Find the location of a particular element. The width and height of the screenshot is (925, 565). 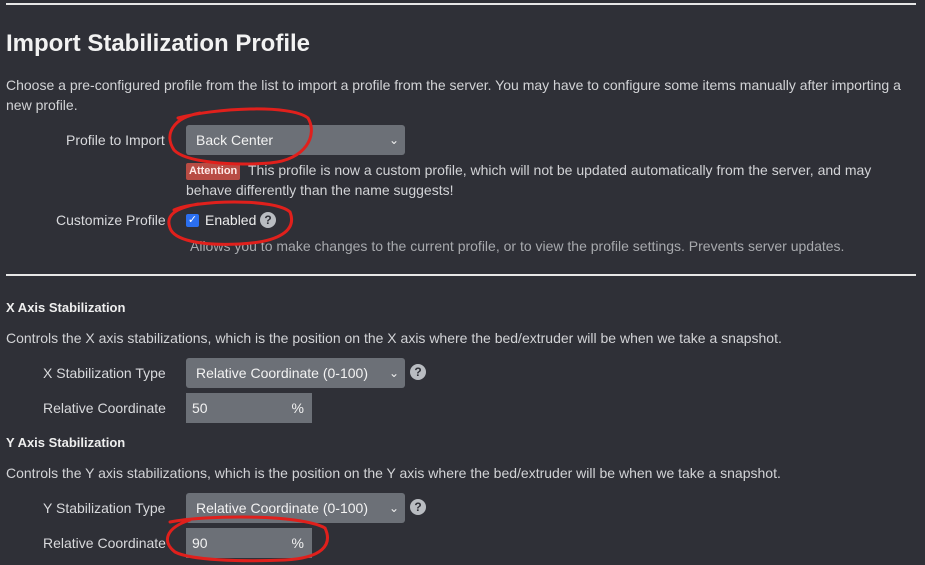

x-axis-heading: X Axis Stabilization is located at coordinates (66, 307).